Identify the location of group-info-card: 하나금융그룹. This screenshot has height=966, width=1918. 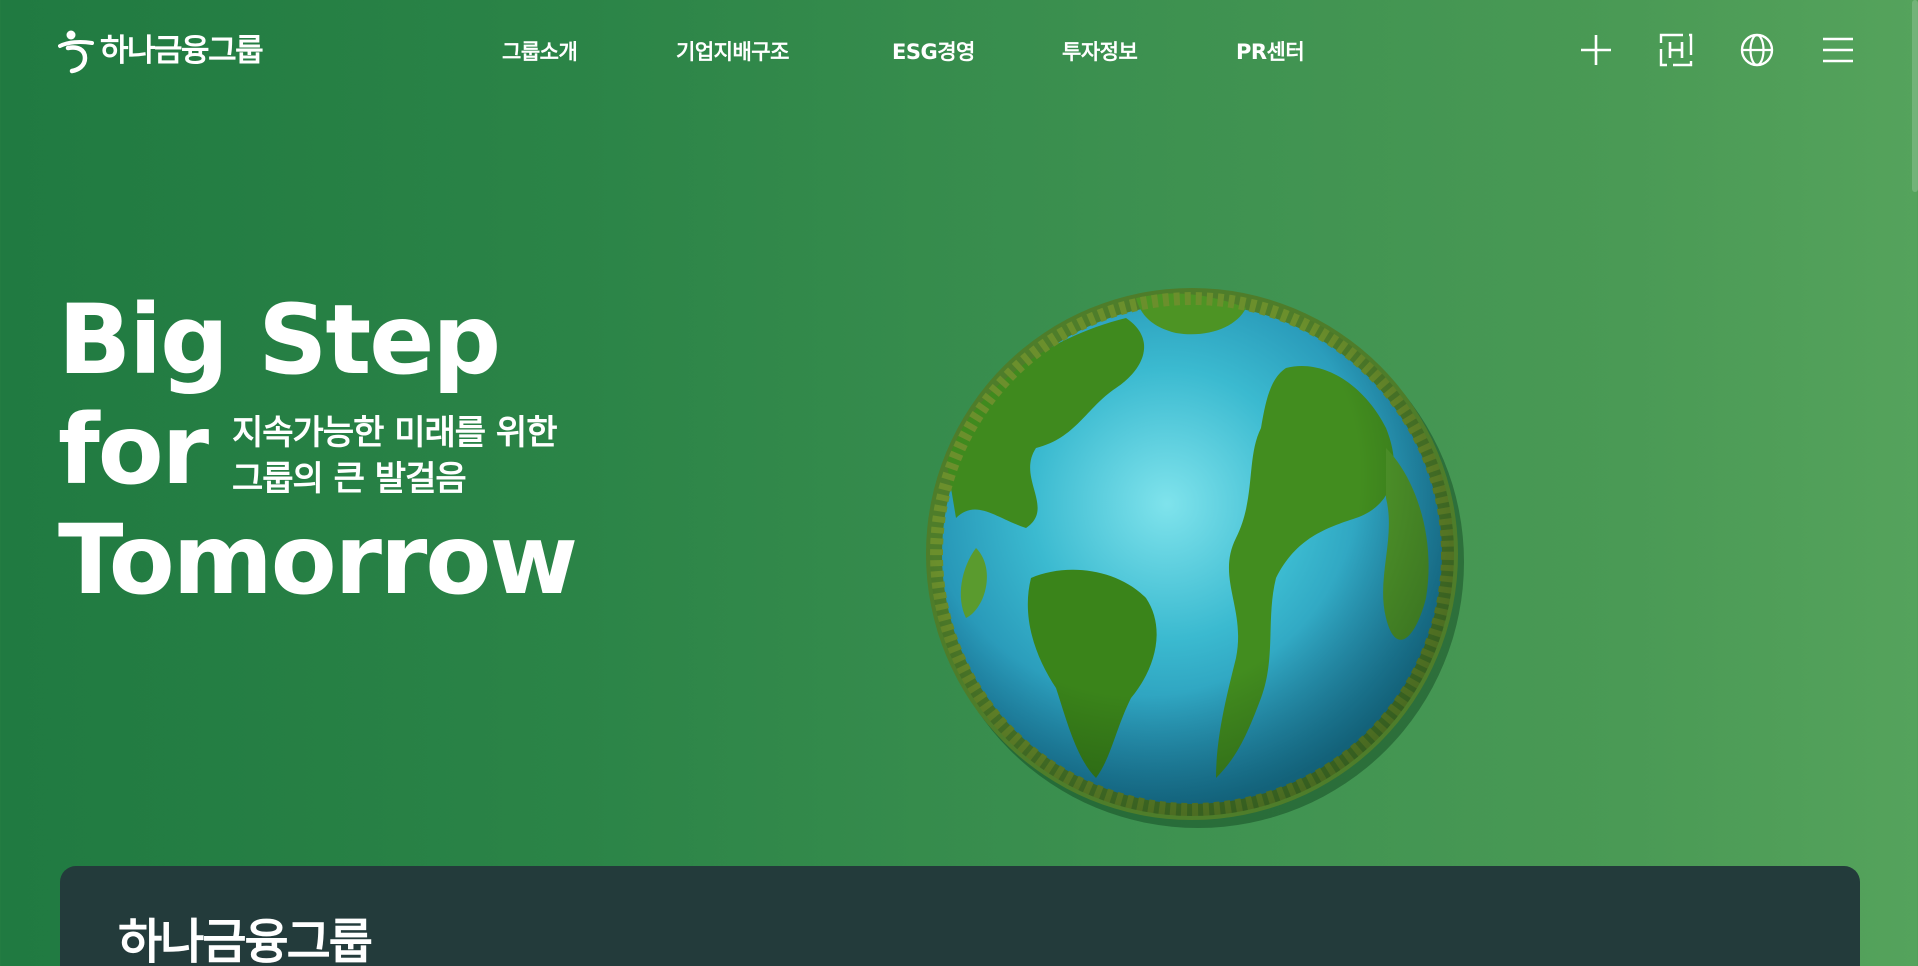
(960, 916).